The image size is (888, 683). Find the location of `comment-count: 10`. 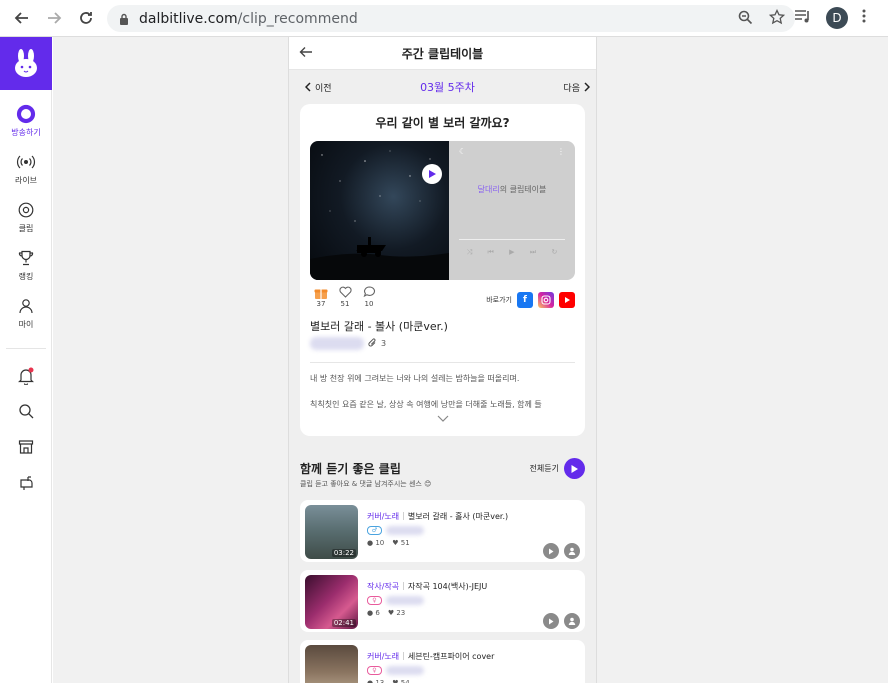

comment-count: 10 is located at coordinates (369, 297).